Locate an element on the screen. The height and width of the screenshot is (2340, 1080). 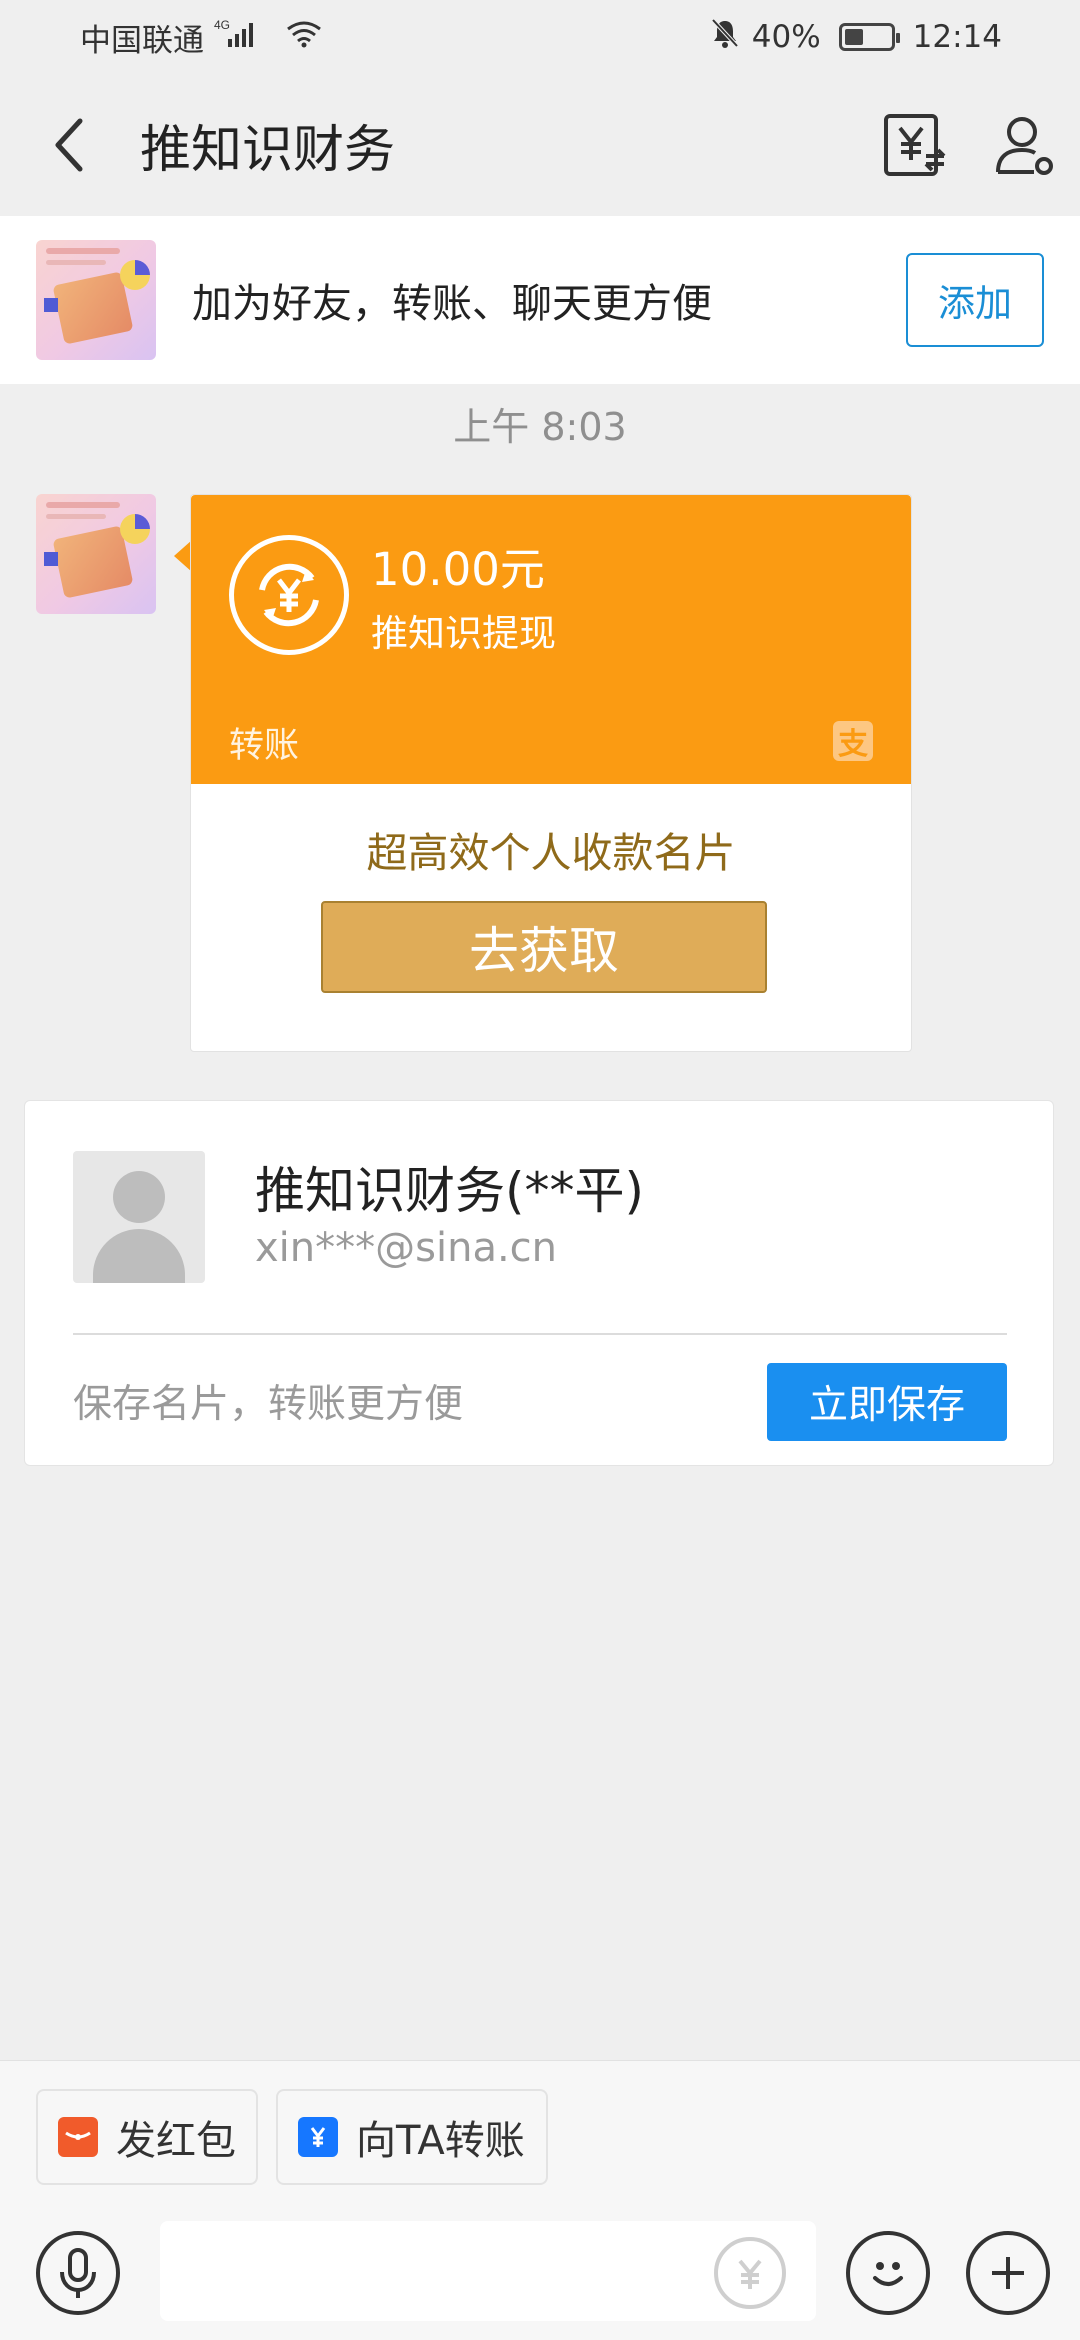
red-packet-button: 发红包 is located at coordinates (147, 2137).